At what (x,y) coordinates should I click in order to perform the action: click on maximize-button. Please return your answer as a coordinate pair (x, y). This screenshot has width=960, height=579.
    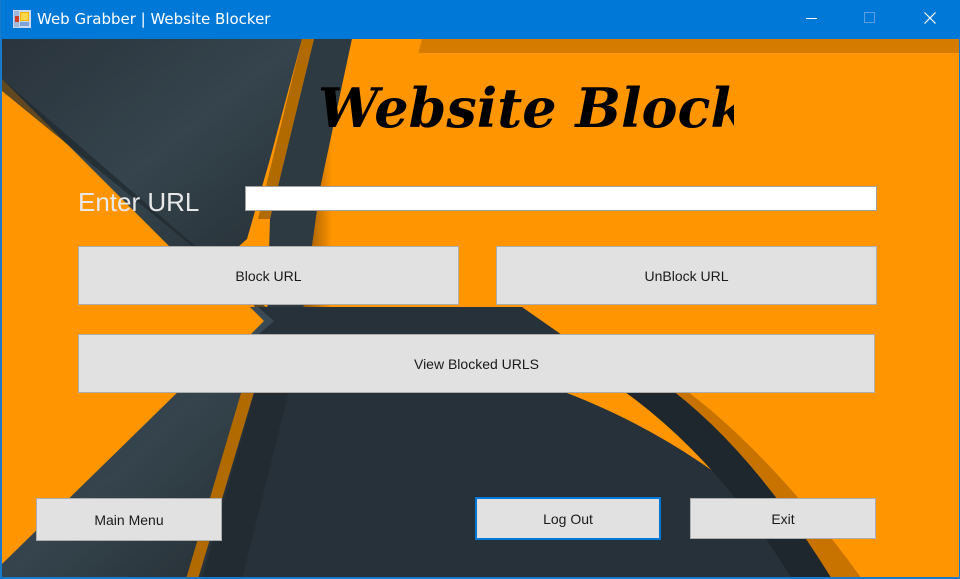
    Looking at the image, I should click on (870, 19).